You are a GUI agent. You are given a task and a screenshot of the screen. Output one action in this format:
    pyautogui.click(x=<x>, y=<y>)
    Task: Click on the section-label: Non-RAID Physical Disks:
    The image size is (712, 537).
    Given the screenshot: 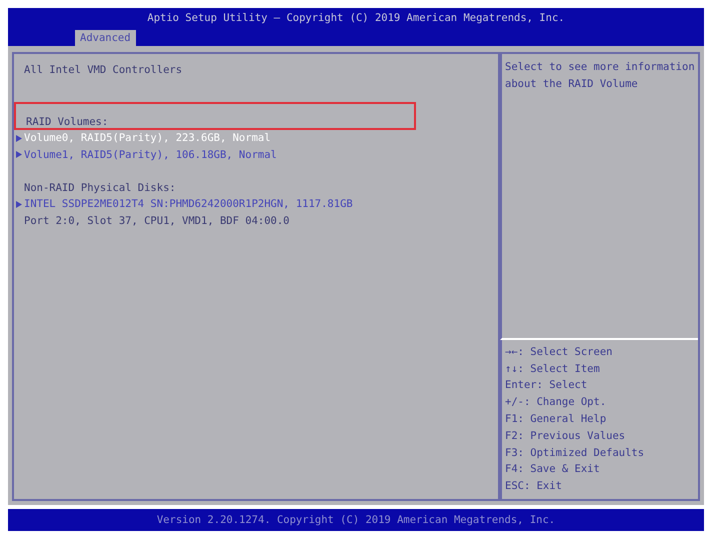 What is the action you would take?
    pyautogui.click(x=100, y=188)
    